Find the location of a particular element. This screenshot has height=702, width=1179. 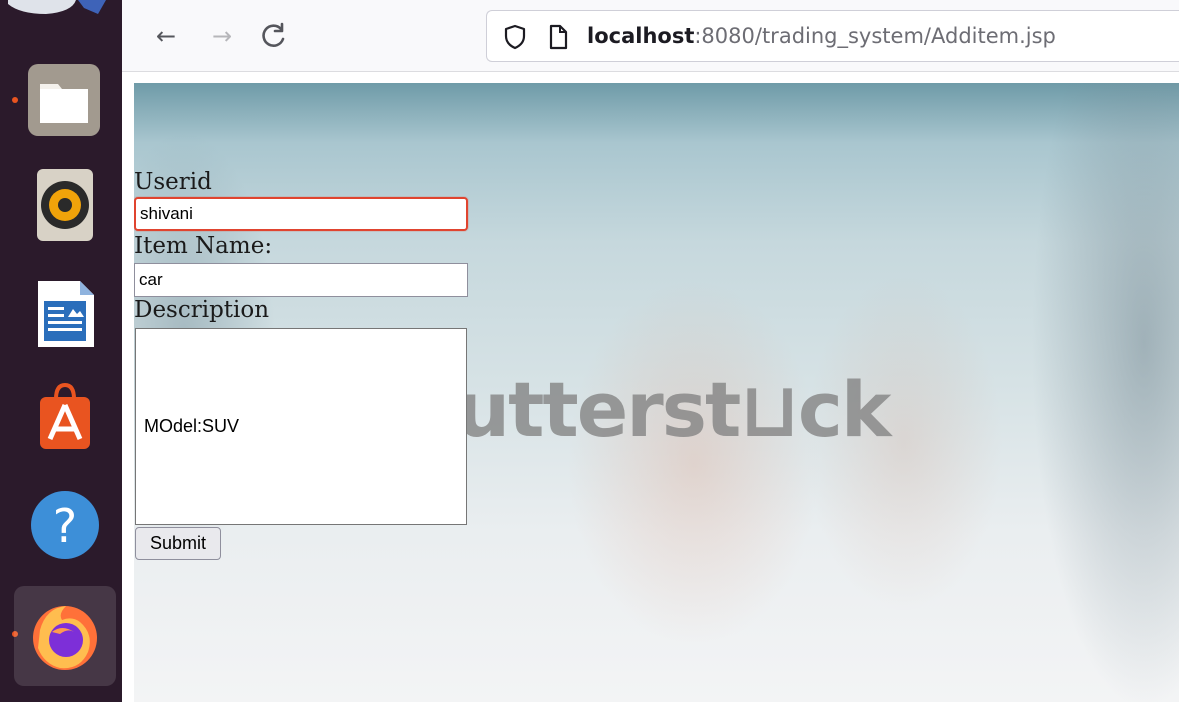

page-info-document-icon is located at coordinates (558, 37).